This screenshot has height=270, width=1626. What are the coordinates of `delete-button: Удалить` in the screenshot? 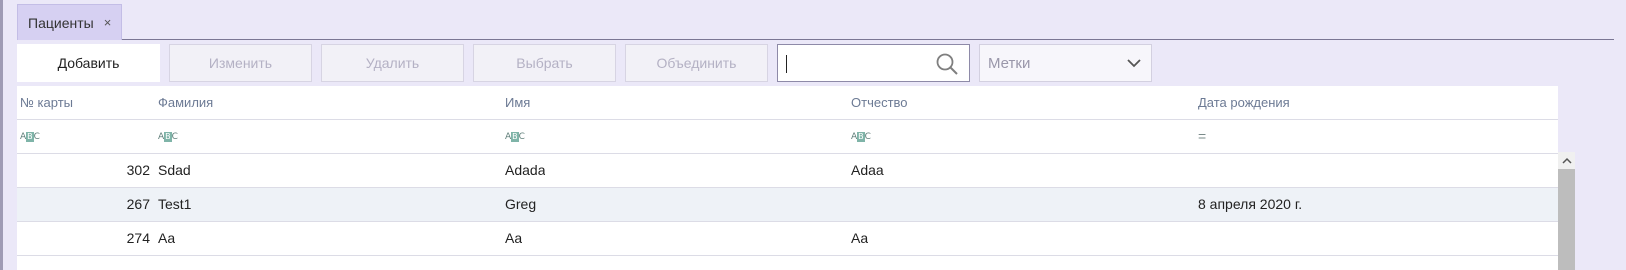 It's located at (392, 63).